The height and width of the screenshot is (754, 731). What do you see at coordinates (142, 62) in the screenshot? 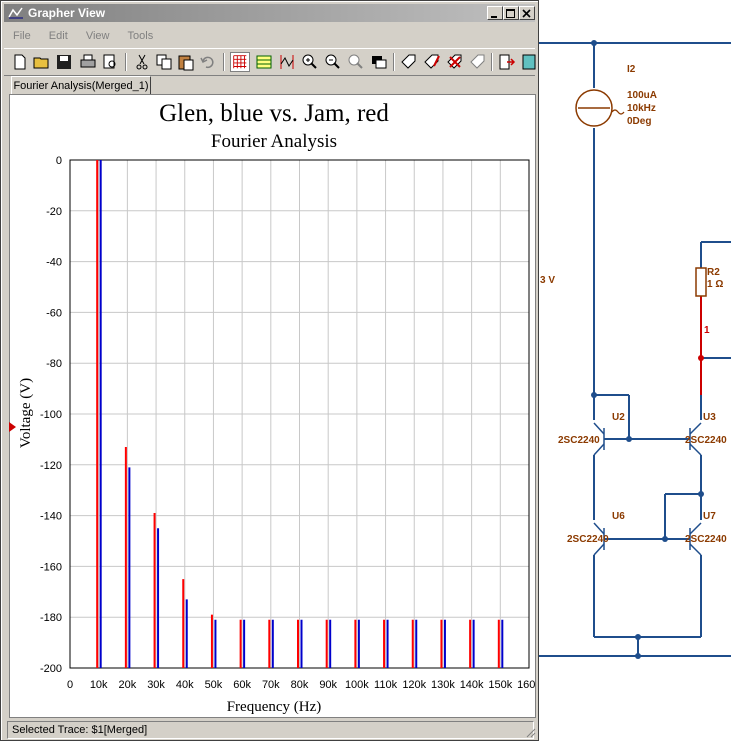
I see `cut-icon` at bounding box center [142, 62].